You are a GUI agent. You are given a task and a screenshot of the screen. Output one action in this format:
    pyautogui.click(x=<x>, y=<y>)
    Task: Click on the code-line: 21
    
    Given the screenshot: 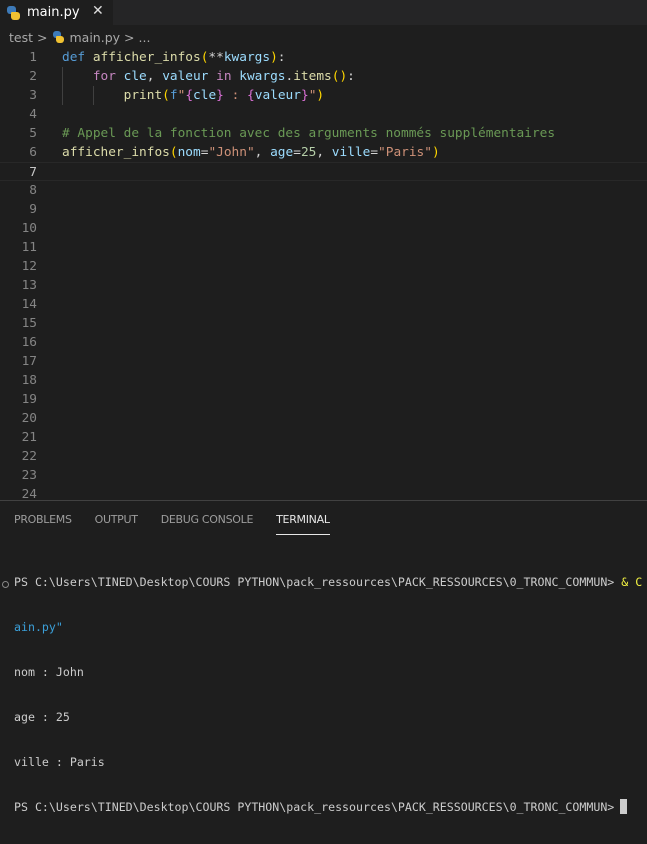 What is the action you would take?
    pyautogui.click(x=323, y=437)
    